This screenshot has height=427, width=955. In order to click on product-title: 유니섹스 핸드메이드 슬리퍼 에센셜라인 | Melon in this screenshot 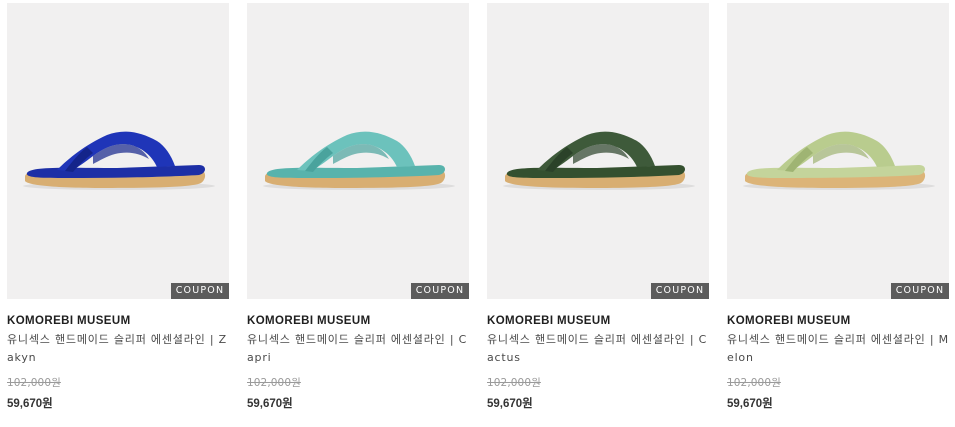, I will do `click(838, 349)`.